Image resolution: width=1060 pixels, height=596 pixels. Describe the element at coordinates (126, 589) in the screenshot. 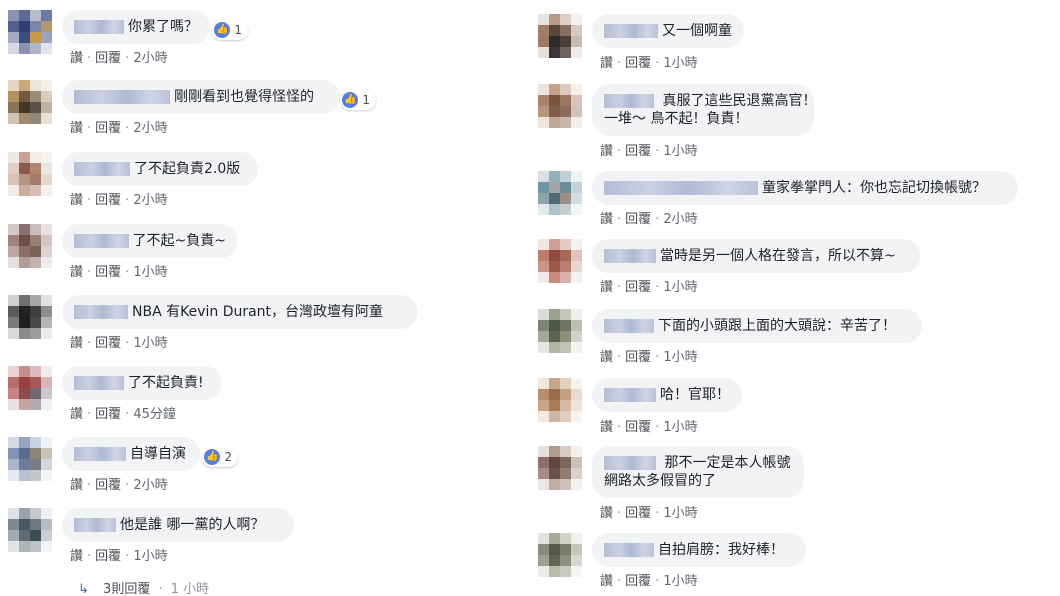

I see `view-replies-label: 3則回覆` at that location.